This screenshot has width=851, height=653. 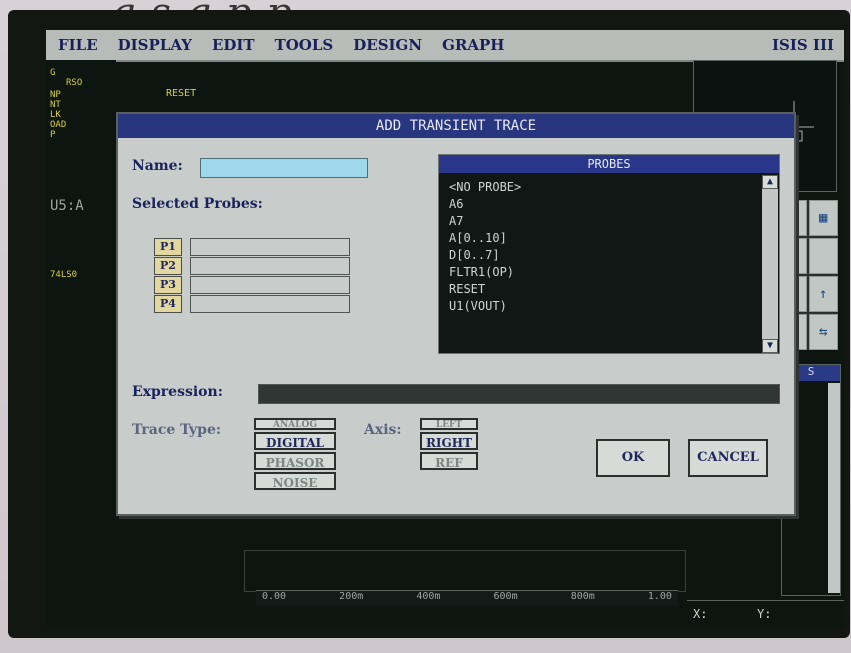 I want to click on axis-label: Axis:, so click(x=383, y=430).